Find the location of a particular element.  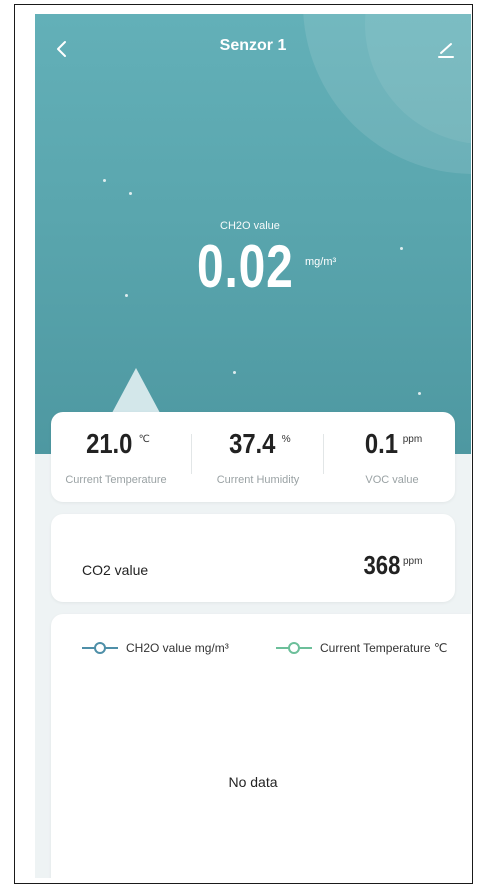

main-value-label: CH2O value is located at coordinates (250, 226).